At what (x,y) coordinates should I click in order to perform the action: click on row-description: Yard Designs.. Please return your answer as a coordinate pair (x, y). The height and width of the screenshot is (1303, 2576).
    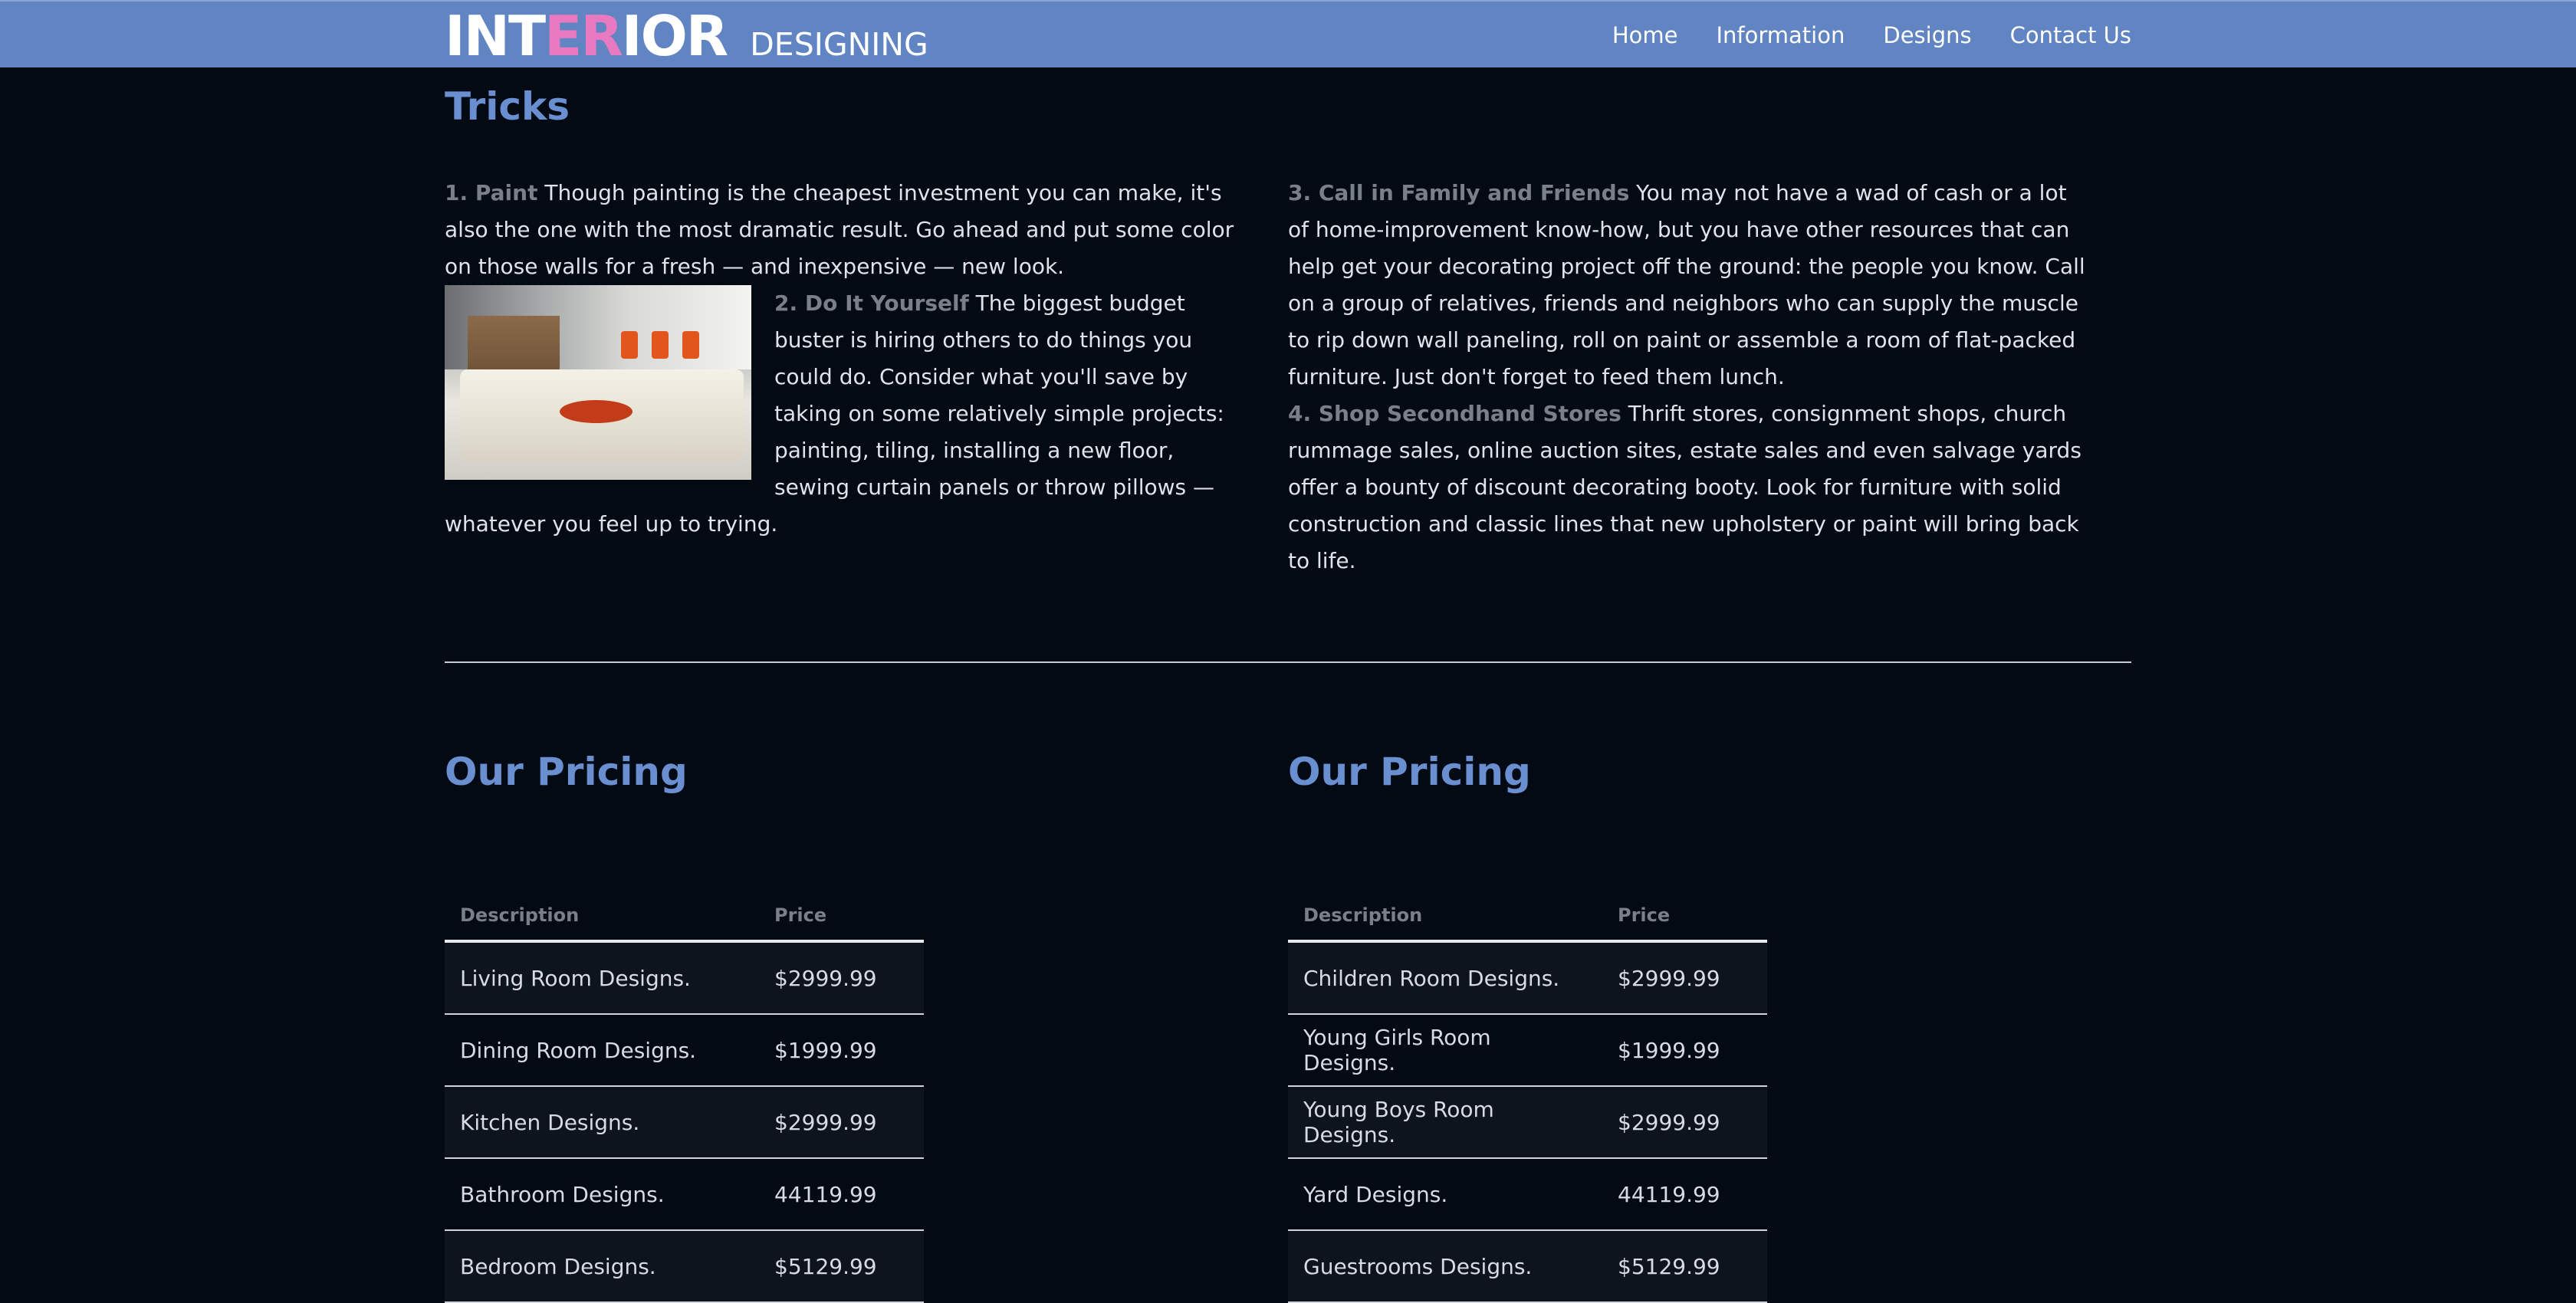
    Looking at the image, I should click on (1445, 1194).